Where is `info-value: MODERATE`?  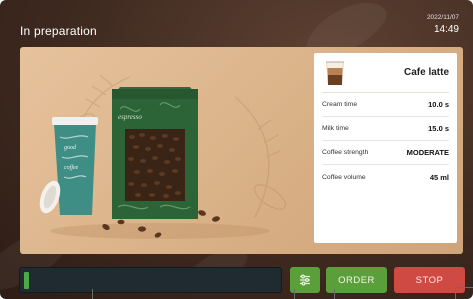
info-value: MODERATE is located at coordinates (427, 152).